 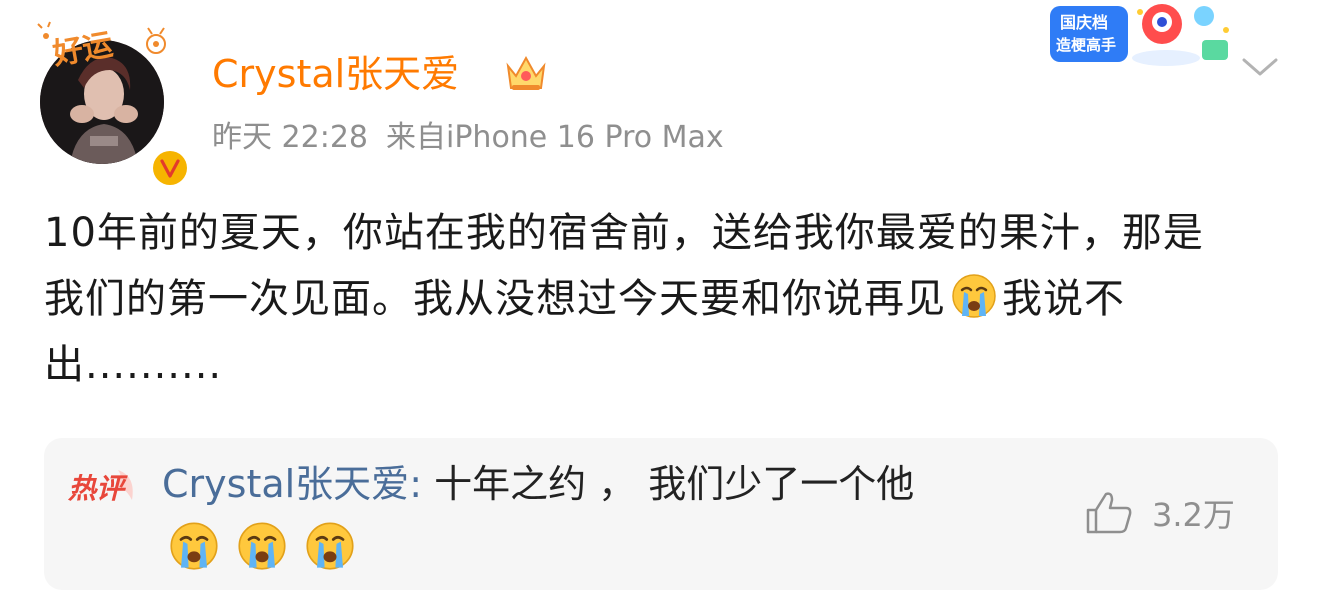 I want to click on author-name: Crystal张天爱, so click(x=335, y=74).